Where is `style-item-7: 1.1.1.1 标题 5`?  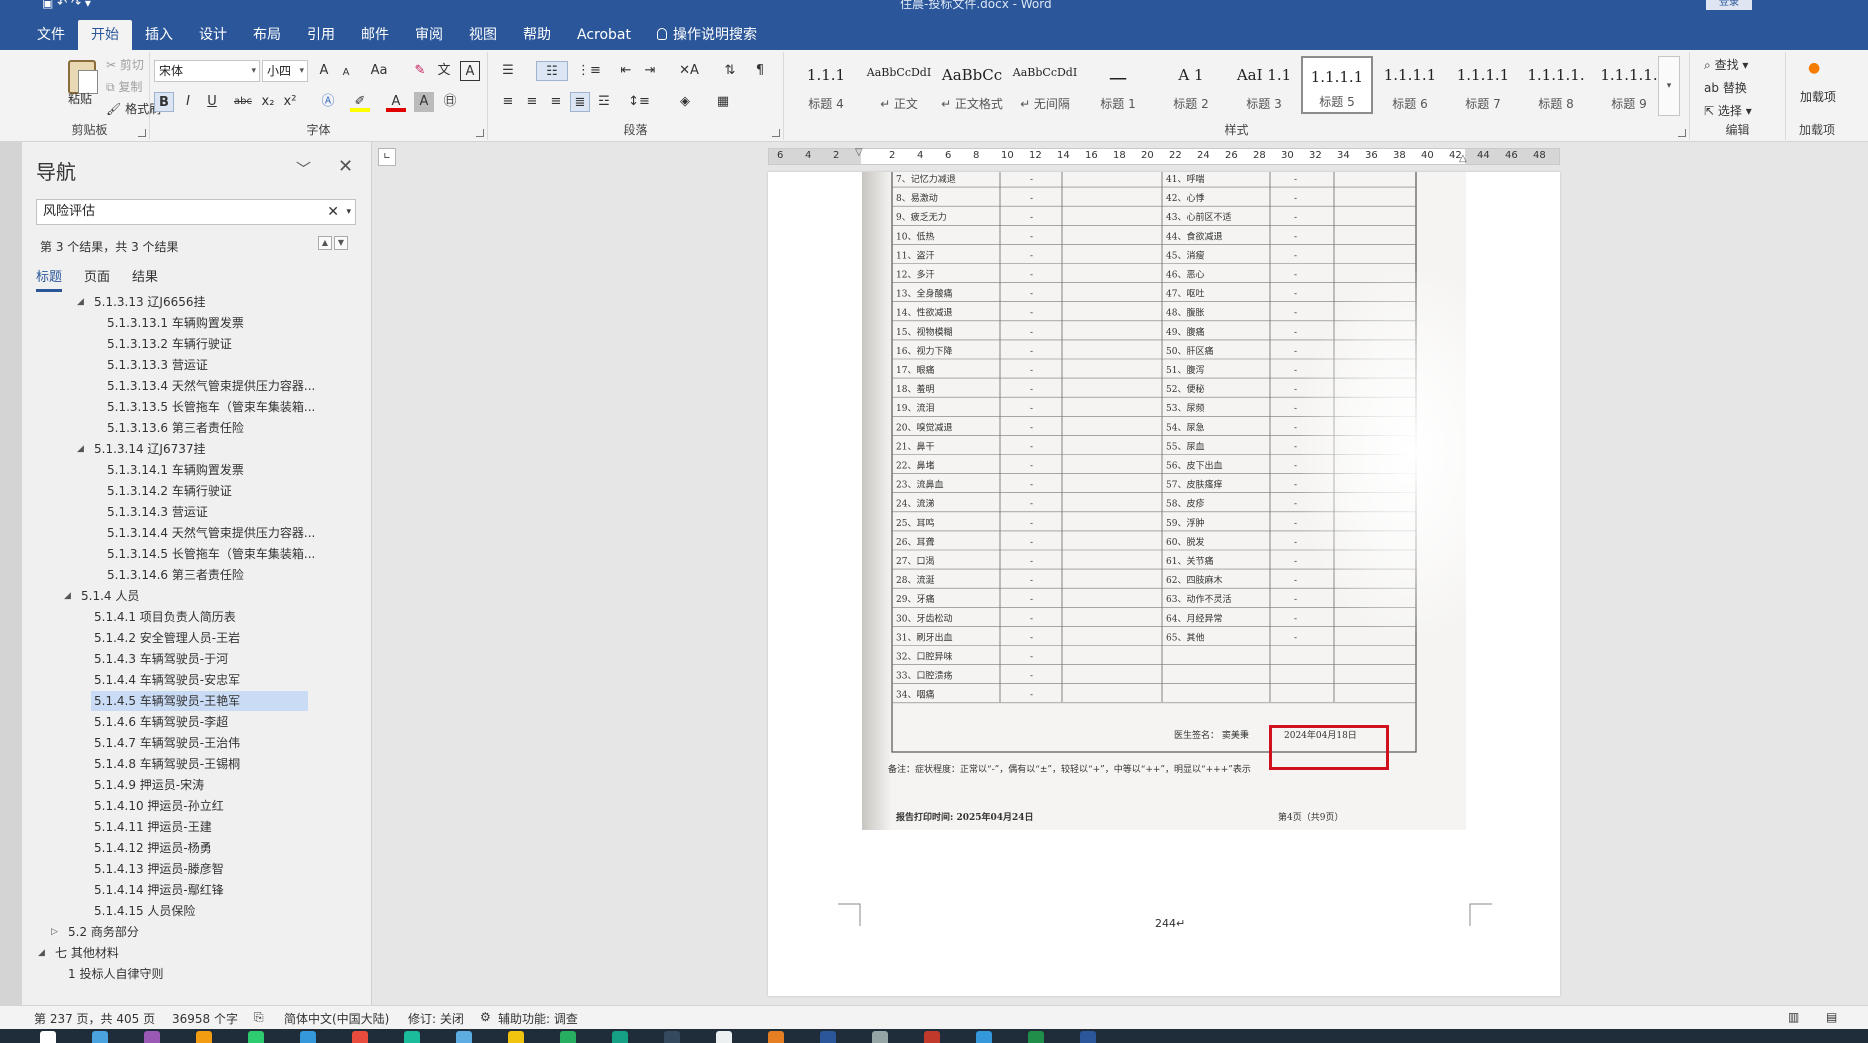 style-item-7: 1.1.1.1 标题 5 is located at coordinates (1337, 85).